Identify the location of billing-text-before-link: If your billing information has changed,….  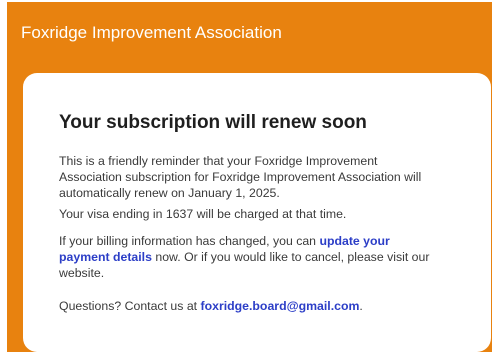
(189, 241).